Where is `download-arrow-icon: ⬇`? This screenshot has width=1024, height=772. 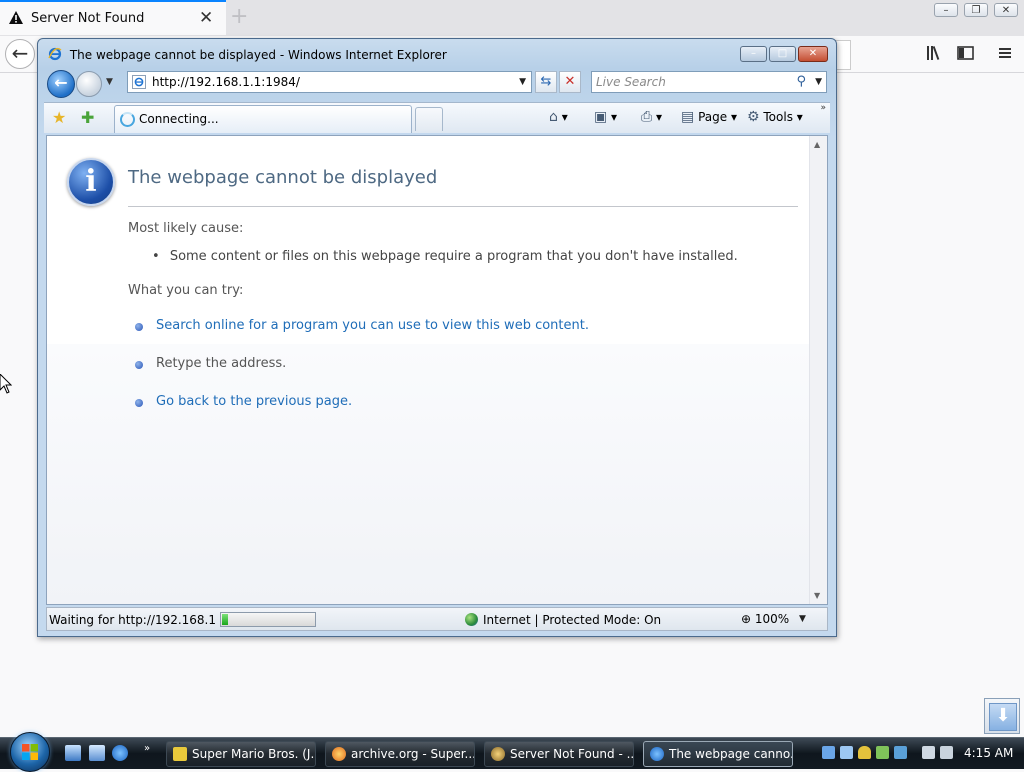 download-arrow-icon: ⬇ is located at coordinates (1003, 717).